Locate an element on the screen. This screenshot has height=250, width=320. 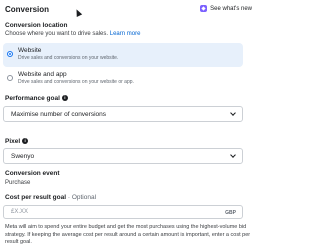
cost-placeholder: £X.XX is located at coordinates (20, 212).